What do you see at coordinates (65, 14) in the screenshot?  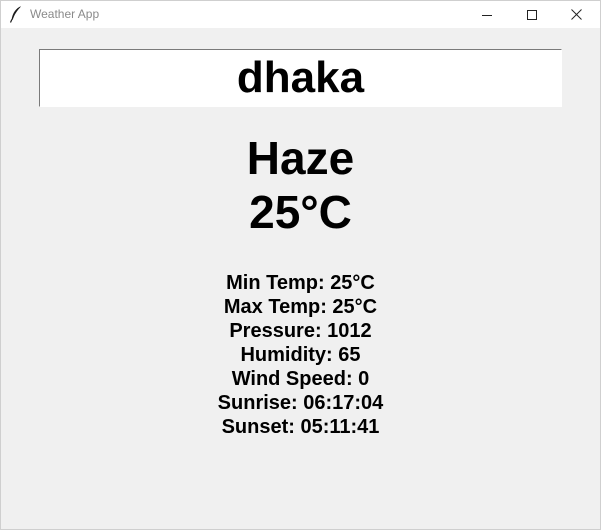 I see `window-title: Weather App` at bounding box center [65, 14].